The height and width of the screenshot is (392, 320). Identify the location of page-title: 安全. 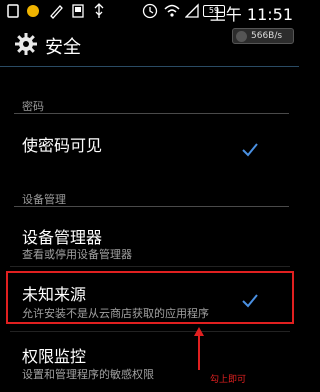
(63, 47).